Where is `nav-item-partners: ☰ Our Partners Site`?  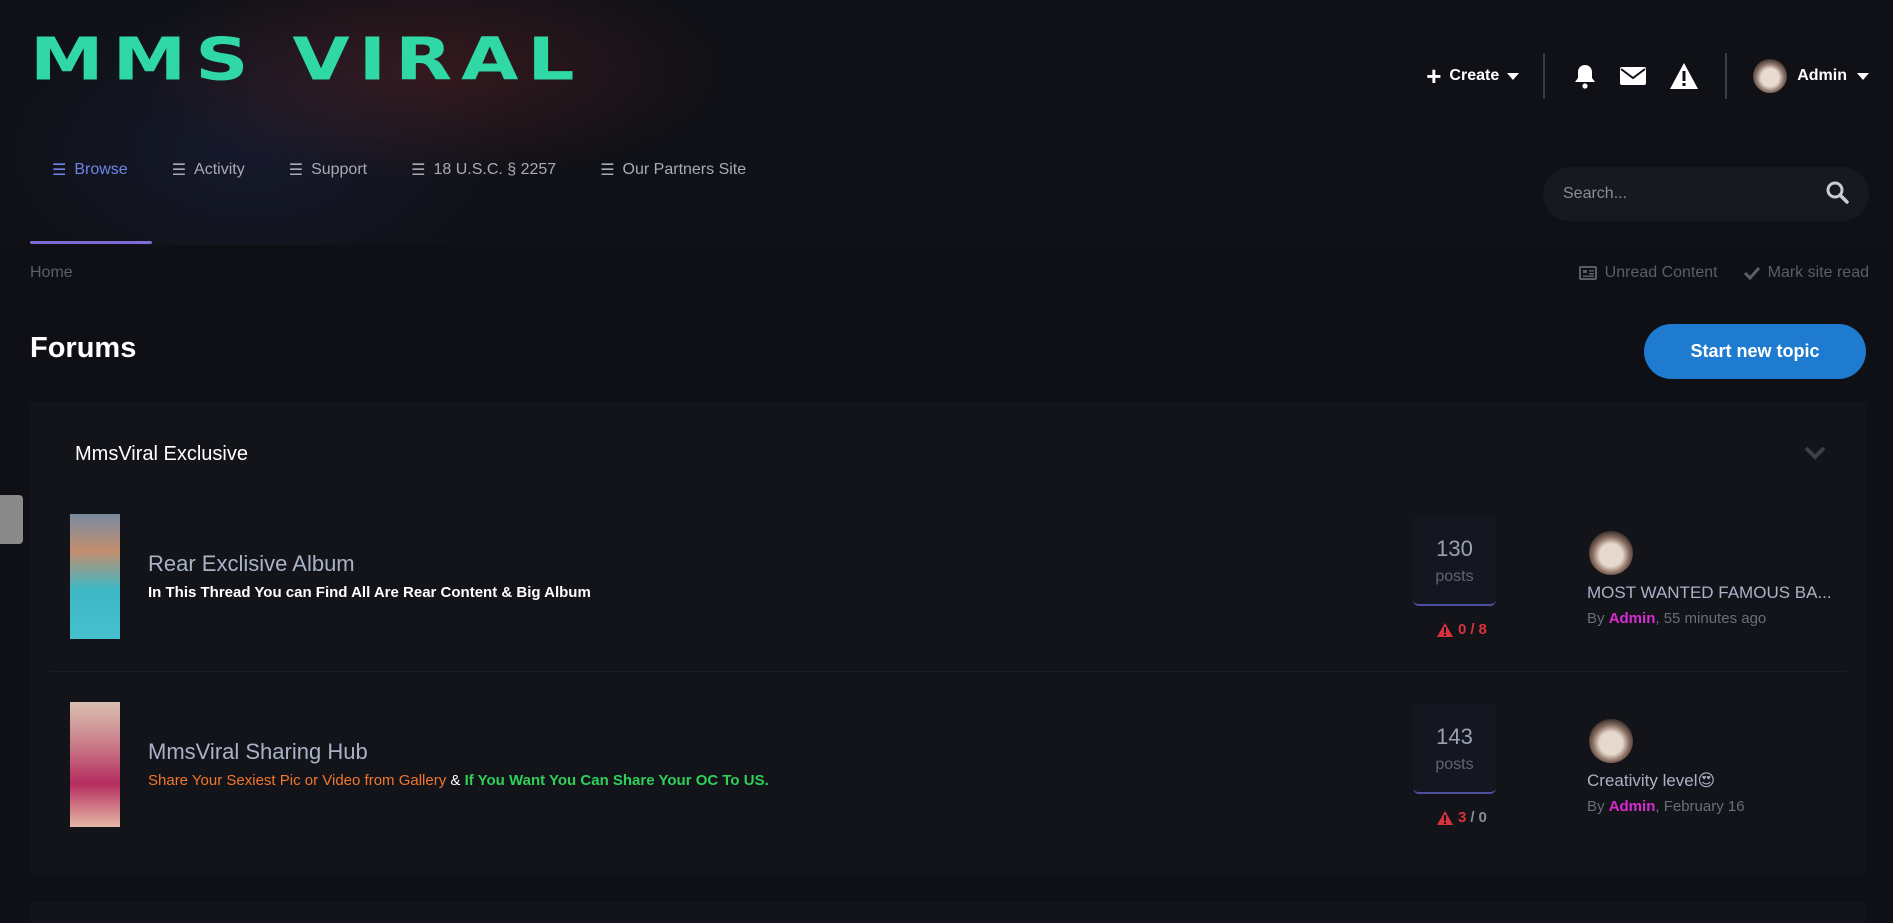 nav-item-partners: ☰ Our Partners Site is located at coordinates (673, 170).